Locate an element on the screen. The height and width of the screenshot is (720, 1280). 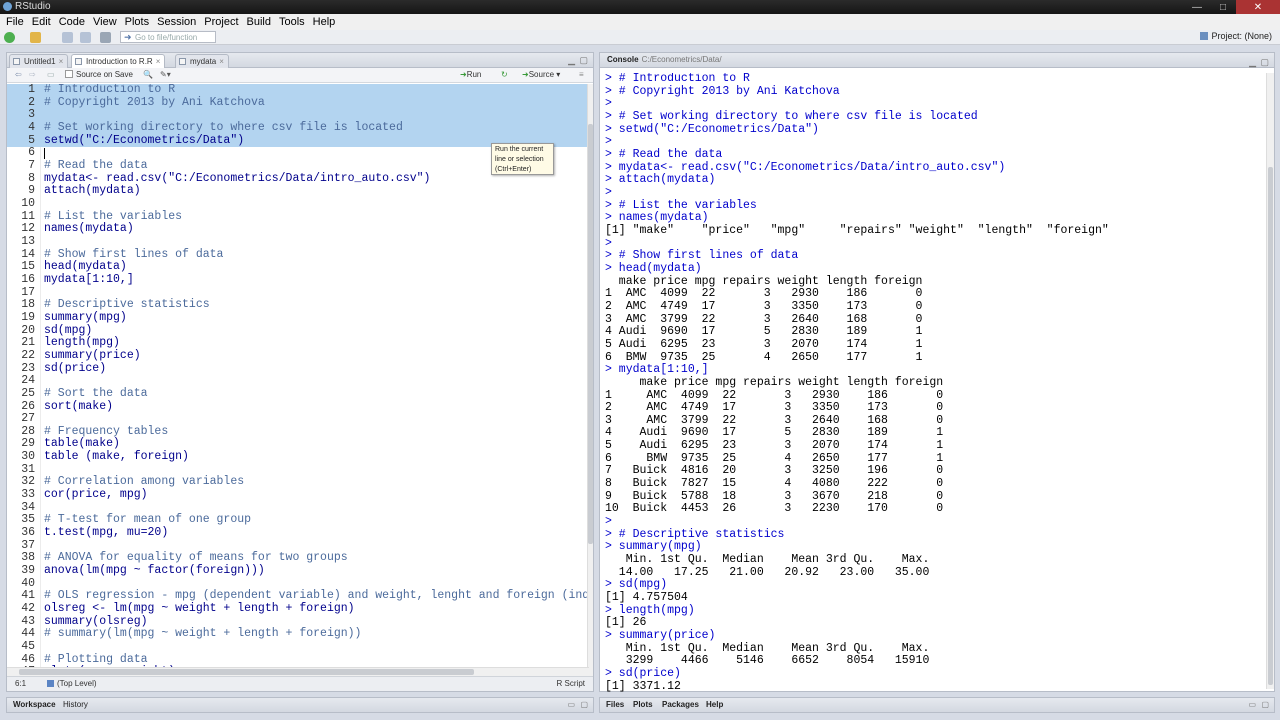
tab-mydata: mydata × is located at coordinates (202, 61).